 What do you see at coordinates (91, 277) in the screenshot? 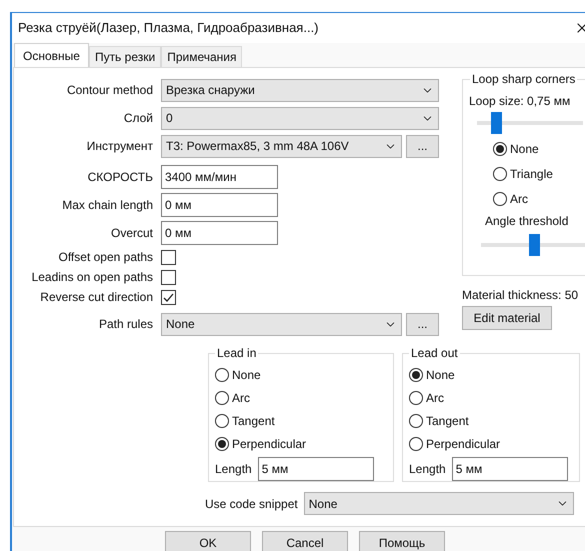
I see `field-label: Leadins on open paths` at bounding box center [91, 277].